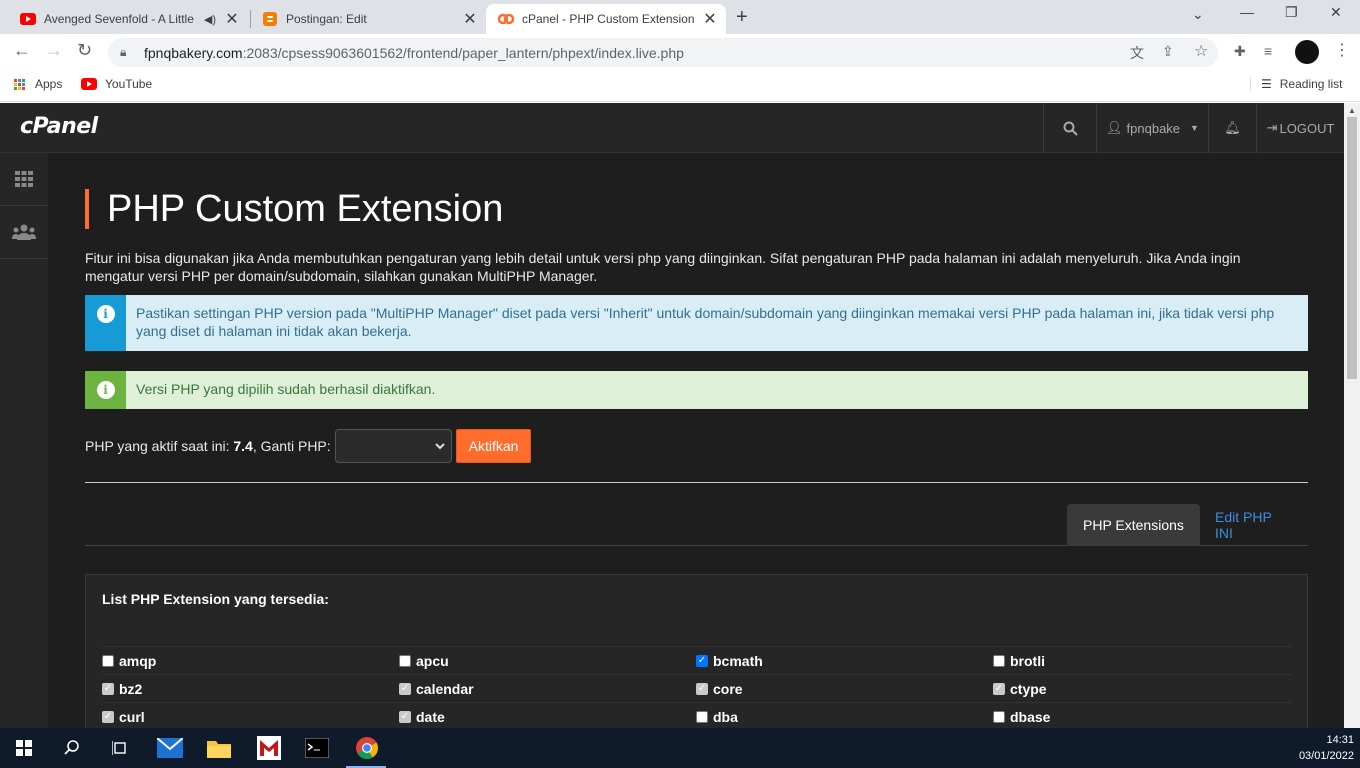 The height and width of the screenshot is (768, 1360). Describe the element at coordinates (439, 445) in the screenshot. I see `chevron-down-icon` at that location.